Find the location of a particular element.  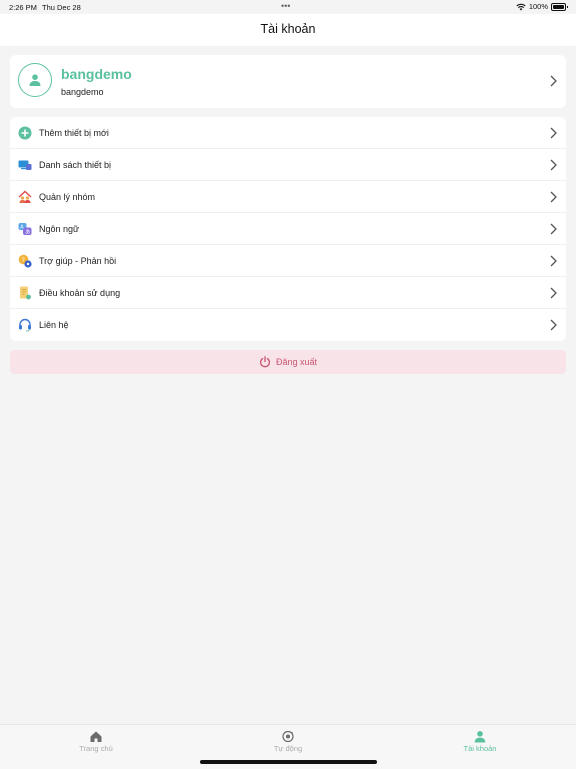

menu-item-label: Thêm thiết bị mới is located at coordinates (74, 133).